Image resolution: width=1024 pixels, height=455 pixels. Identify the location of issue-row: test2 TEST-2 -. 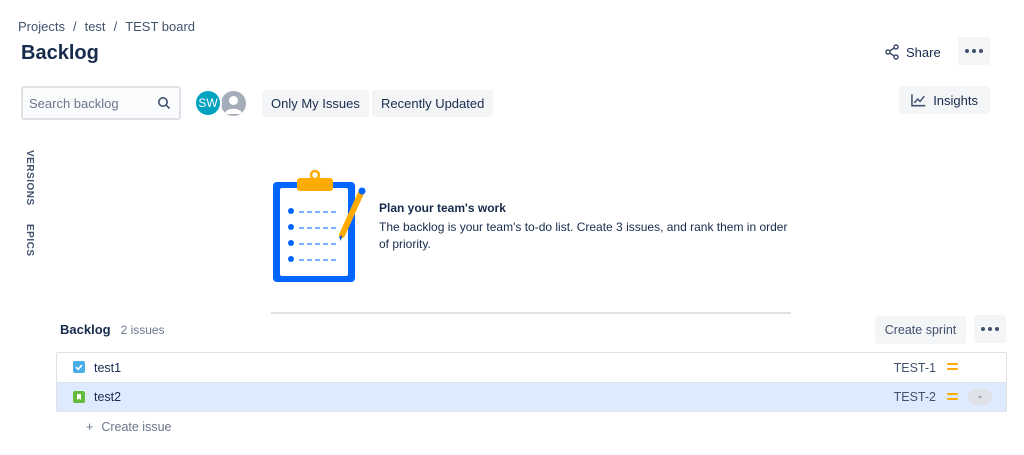
(531, 396).